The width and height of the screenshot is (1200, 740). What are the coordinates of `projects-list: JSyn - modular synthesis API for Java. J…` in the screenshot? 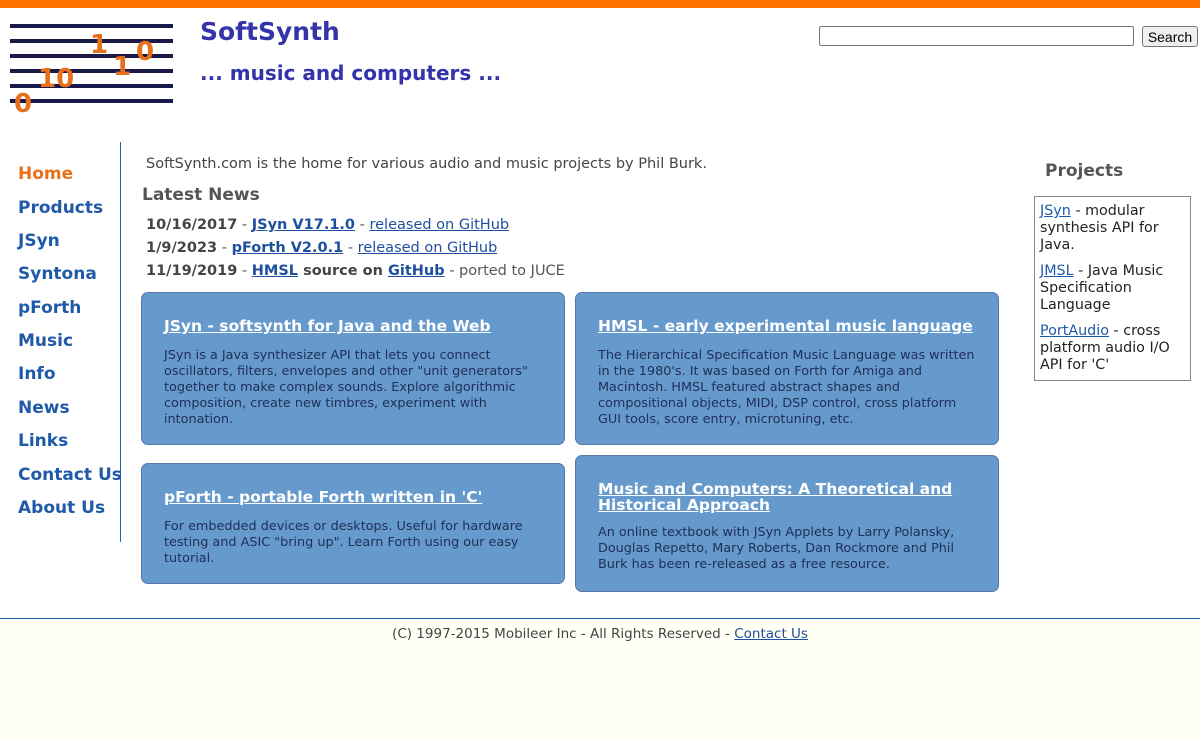 It's located at (1112, 288).